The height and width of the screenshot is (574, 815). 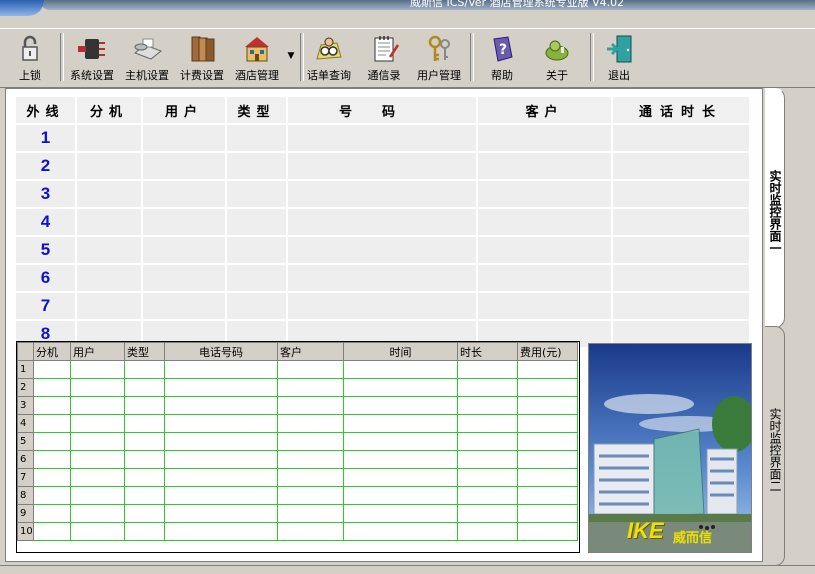 I want to click on tab-realtime-monitor-1: 实时监控界面一, so click(x=775, y=208).